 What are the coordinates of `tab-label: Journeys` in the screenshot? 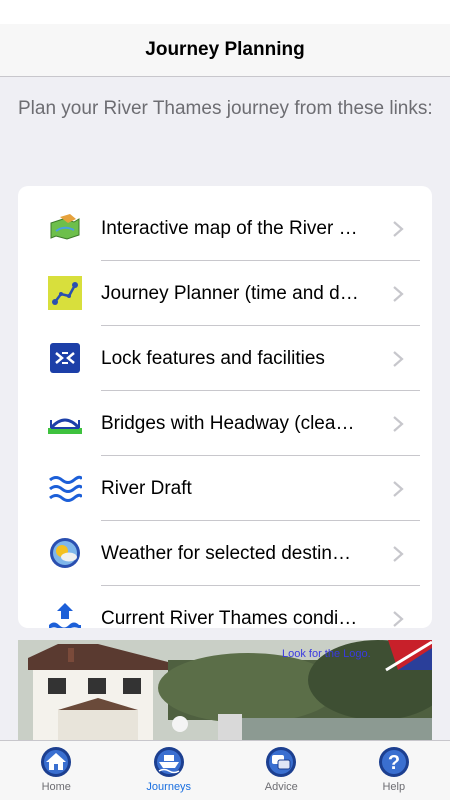 It's located at (169, 787).